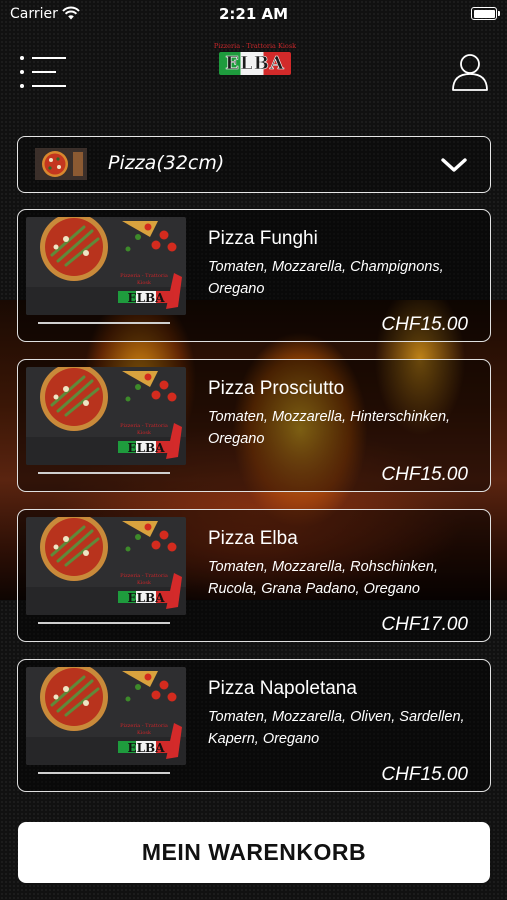 This screenshot has height=900, width=507. What do you see at coordinates (61, 164) in the screenshot?
I see `category-pizza-thumbnail` at bounding box center [61, 164].